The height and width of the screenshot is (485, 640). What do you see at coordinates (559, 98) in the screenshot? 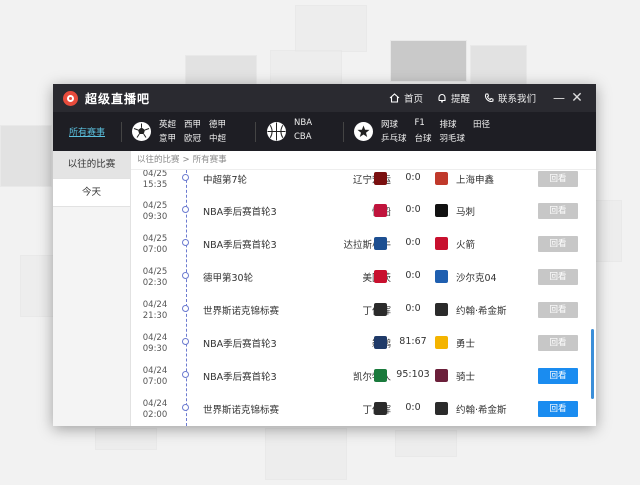
I see `minimize-button: —` at bounding box center [559, 98].